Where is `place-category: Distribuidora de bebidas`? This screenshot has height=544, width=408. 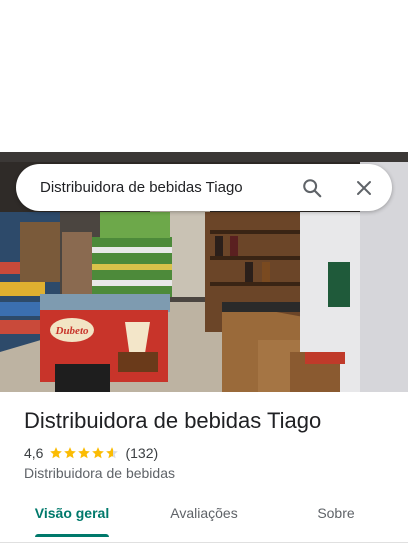 place-category: Distribuidora de bebidas is located at coordinates (99, 473).